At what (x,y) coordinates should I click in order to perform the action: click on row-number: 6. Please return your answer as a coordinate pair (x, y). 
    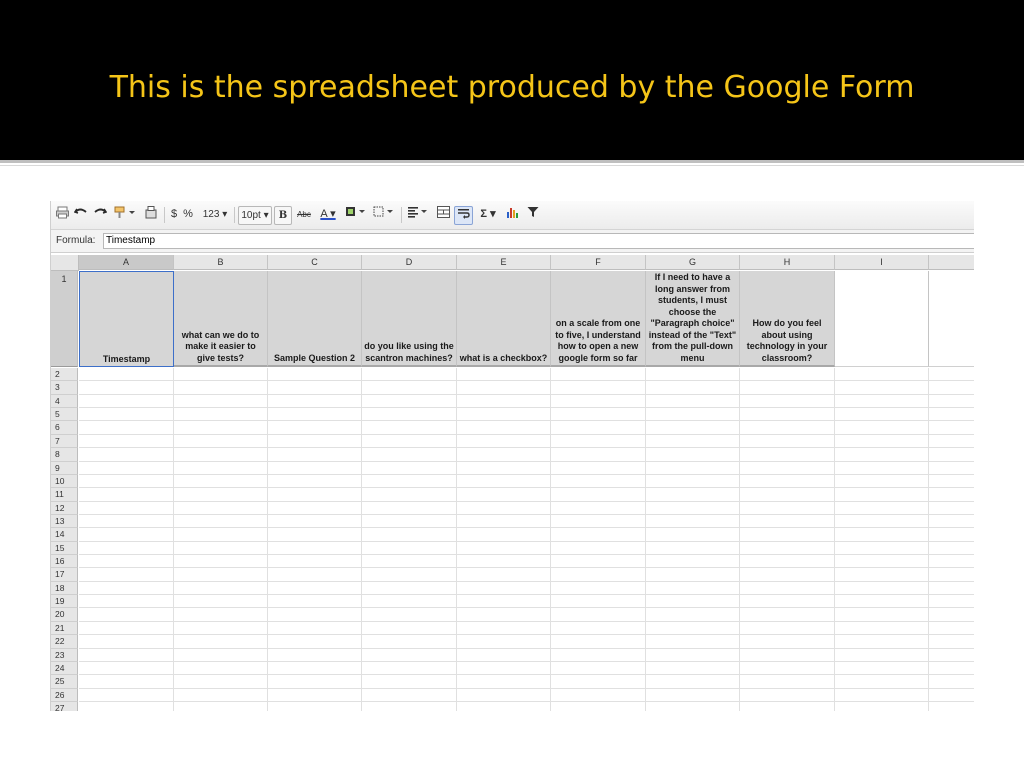
    Looking at the image, I should click on (64, 428).